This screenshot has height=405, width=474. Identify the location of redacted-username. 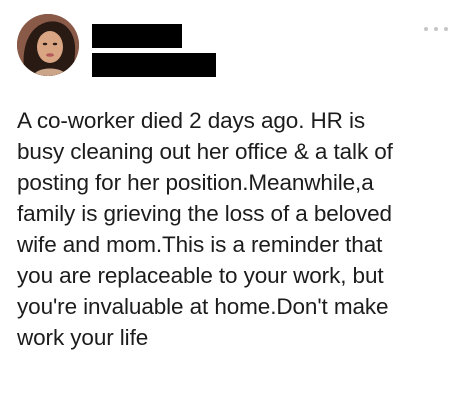
(154, 65).